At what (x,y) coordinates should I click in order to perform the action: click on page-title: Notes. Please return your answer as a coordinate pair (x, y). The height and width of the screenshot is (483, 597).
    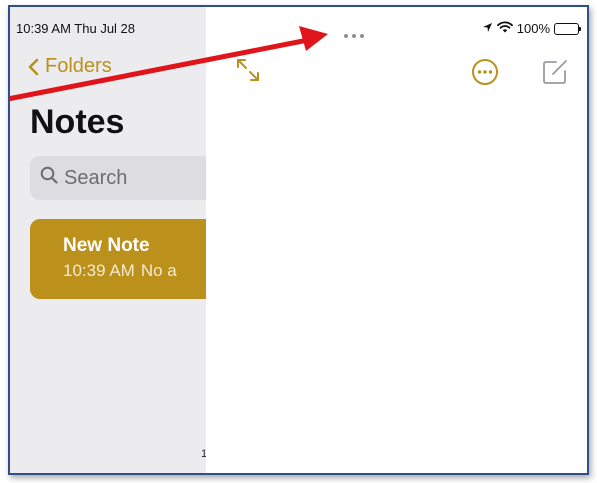
    Looking at the image, I should click on (77, 122).